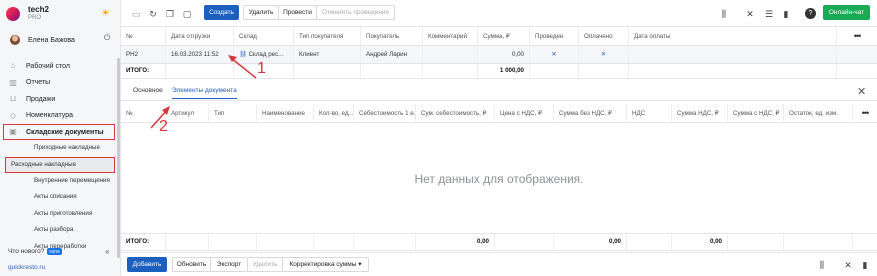 This screenshot has width=877, height=276. Describe the element at coordinates (60, 83) in the screenshot. I see `sidebar-item-reports: ▥ Отчеты` at that location.